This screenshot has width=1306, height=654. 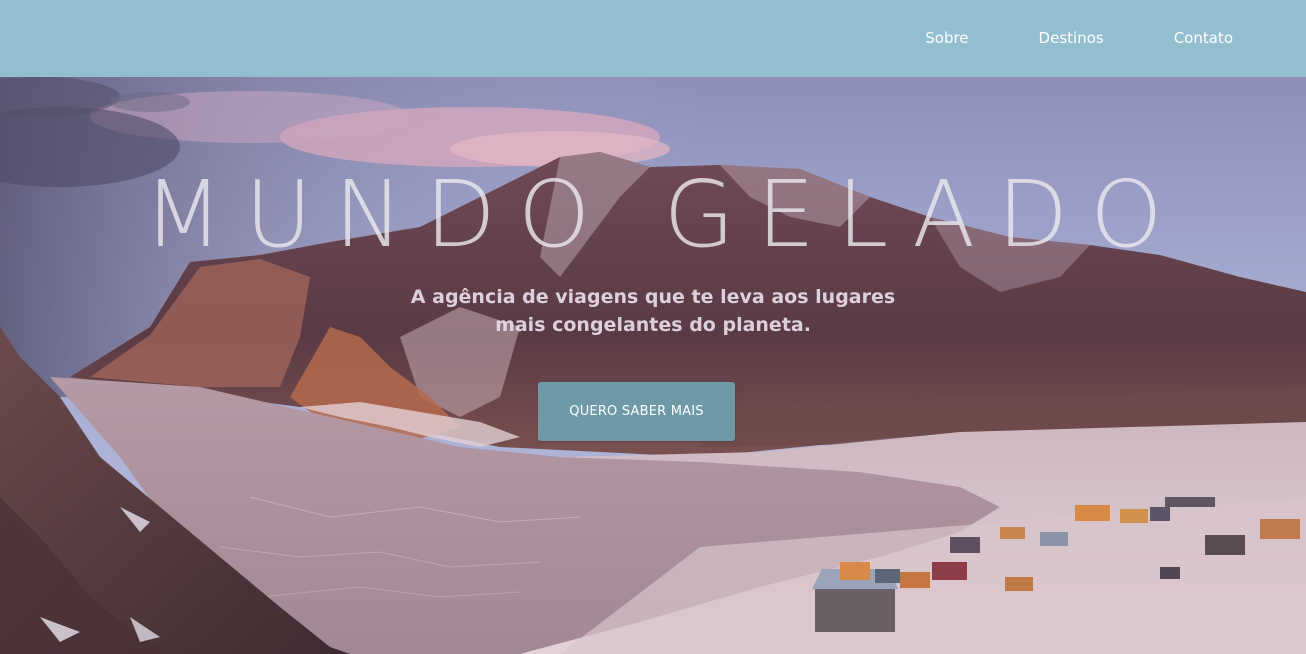 What do you see at coordinates (664, 214) in the screenshot?
I see `hero-title: MUNDO GELADO` at bounding box center [664, 214].